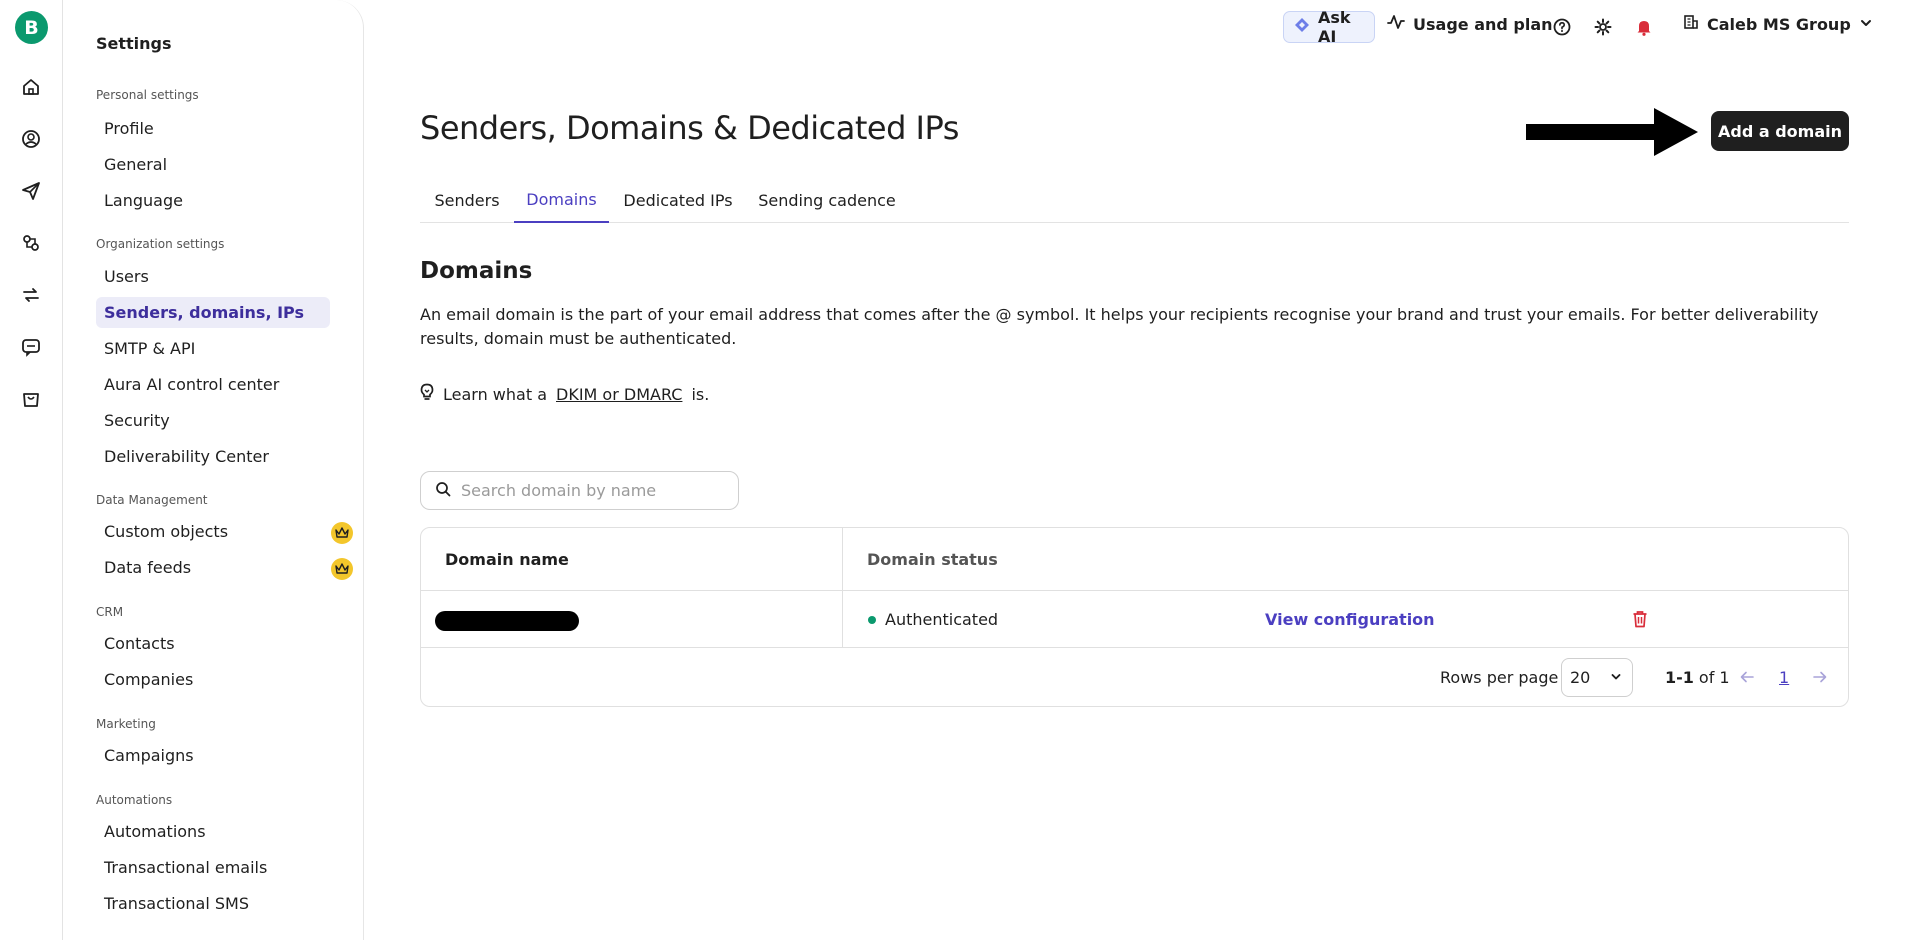 The image size is (1911, 940). I want to click on brevo-logo: B, so click(31, 27).